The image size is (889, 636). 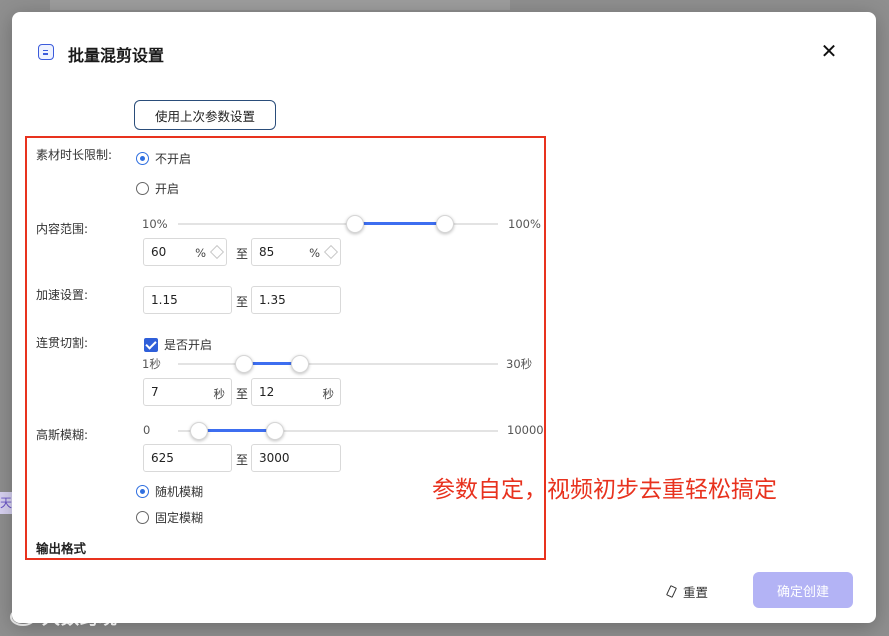 What do you see at coordinates (300, 364) in the screenshot?
I see `coherent-cut-thumb-end` at bounding box center [300, 364].